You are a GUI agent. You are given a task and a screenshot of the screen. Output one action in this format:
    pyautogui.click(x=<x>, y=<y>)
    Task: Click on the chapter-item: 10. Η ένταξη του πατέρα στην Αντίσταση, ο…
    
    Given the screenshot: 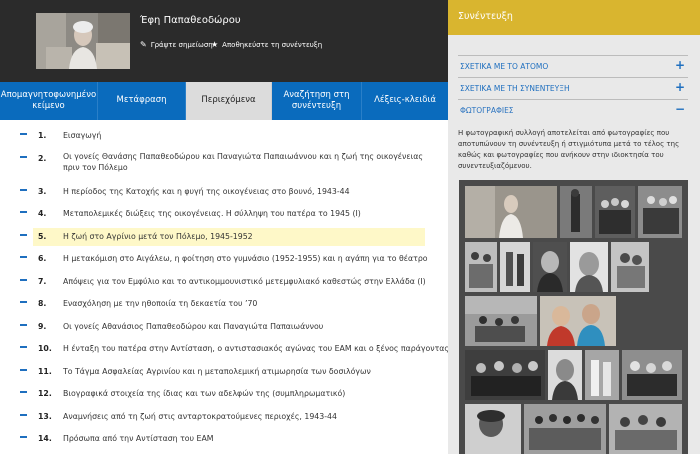 What is the action you would take?
    pyautogui.click(x=224, y=349)
    